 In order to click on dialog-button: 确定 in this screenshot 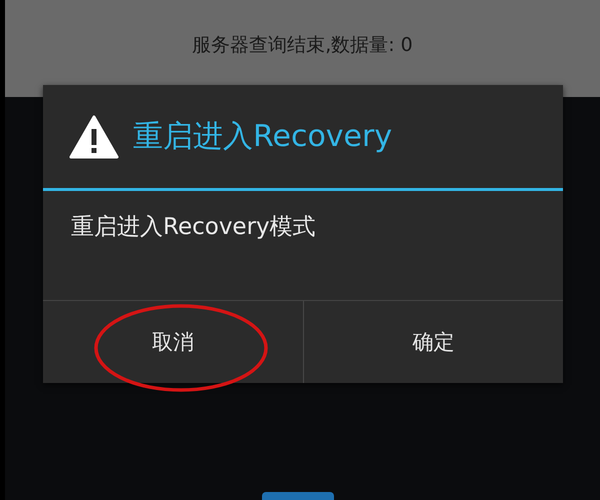, I will do `click(432, 342)`.